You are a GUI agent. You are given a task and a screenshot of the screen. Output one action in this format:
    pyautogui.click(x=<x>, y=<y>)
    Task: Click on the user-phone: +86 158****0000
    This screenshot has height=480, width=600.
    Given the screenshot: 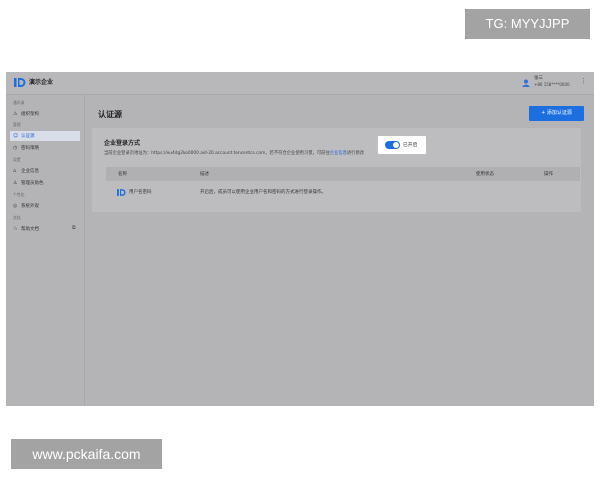 What is the action you would take?
    pyautogui.click(x=552, y=84)
    